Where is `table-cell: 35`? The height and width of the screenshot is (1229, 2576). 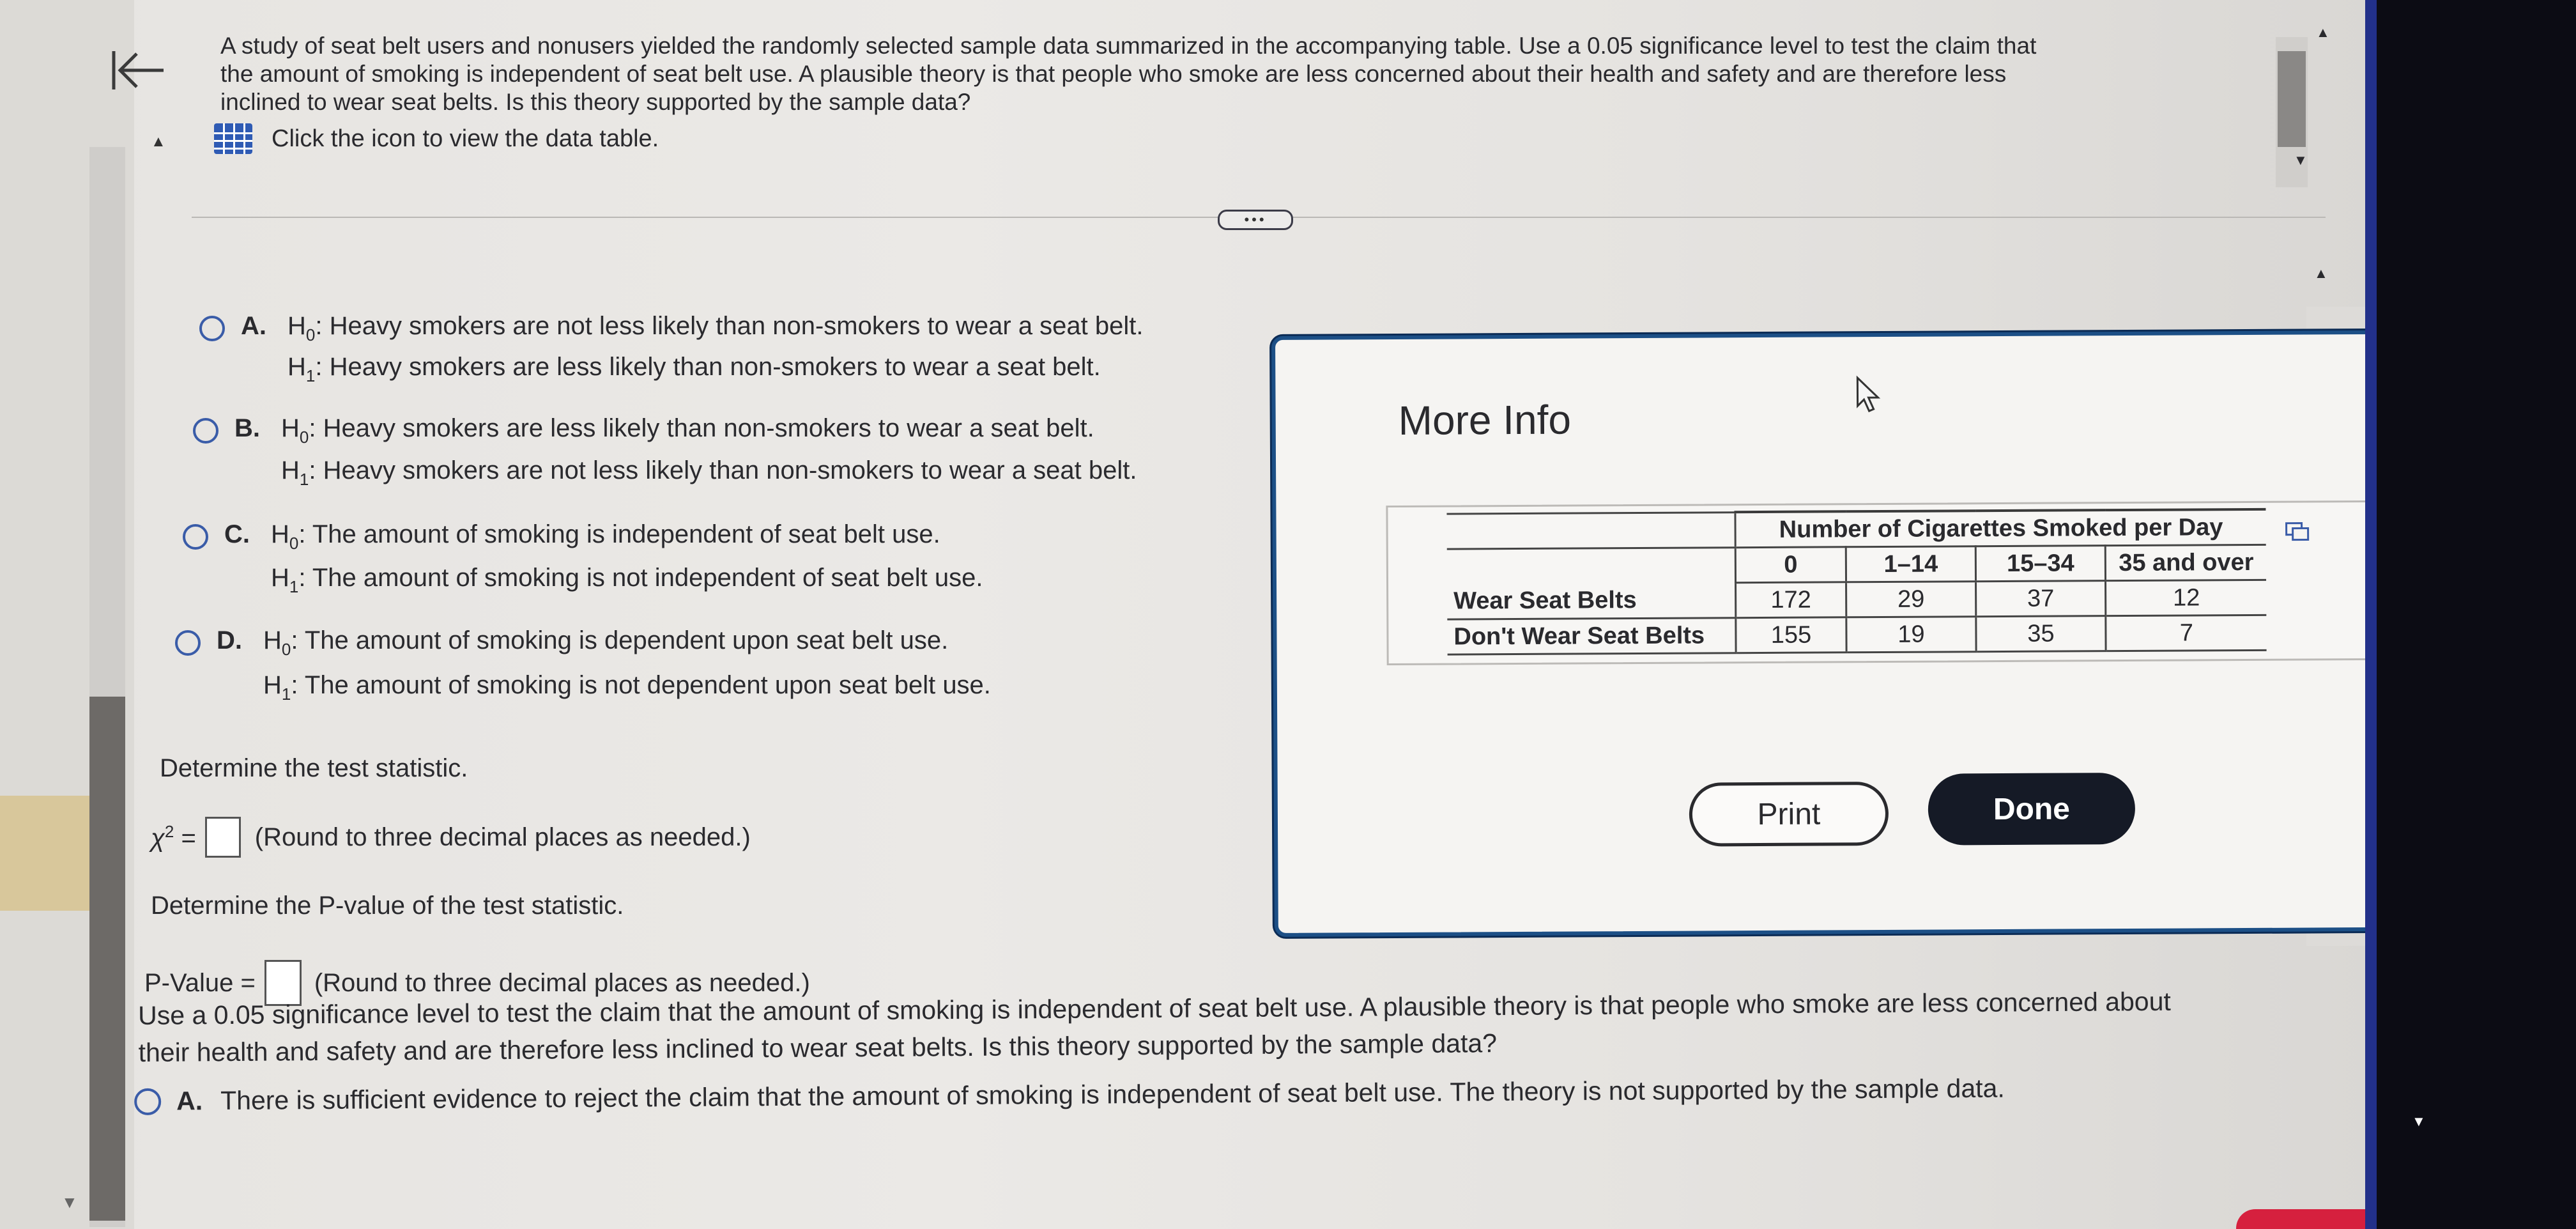 table-cell: 35 is located at coordinates (2040, 633).